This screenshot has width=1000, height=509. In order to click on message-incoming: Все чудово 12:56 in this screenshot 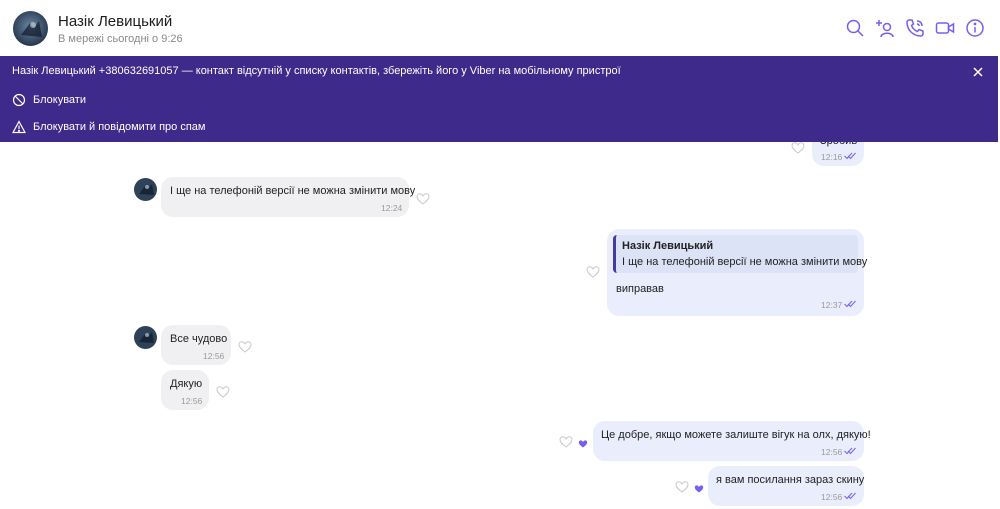, I will do `click(196, 345)`.